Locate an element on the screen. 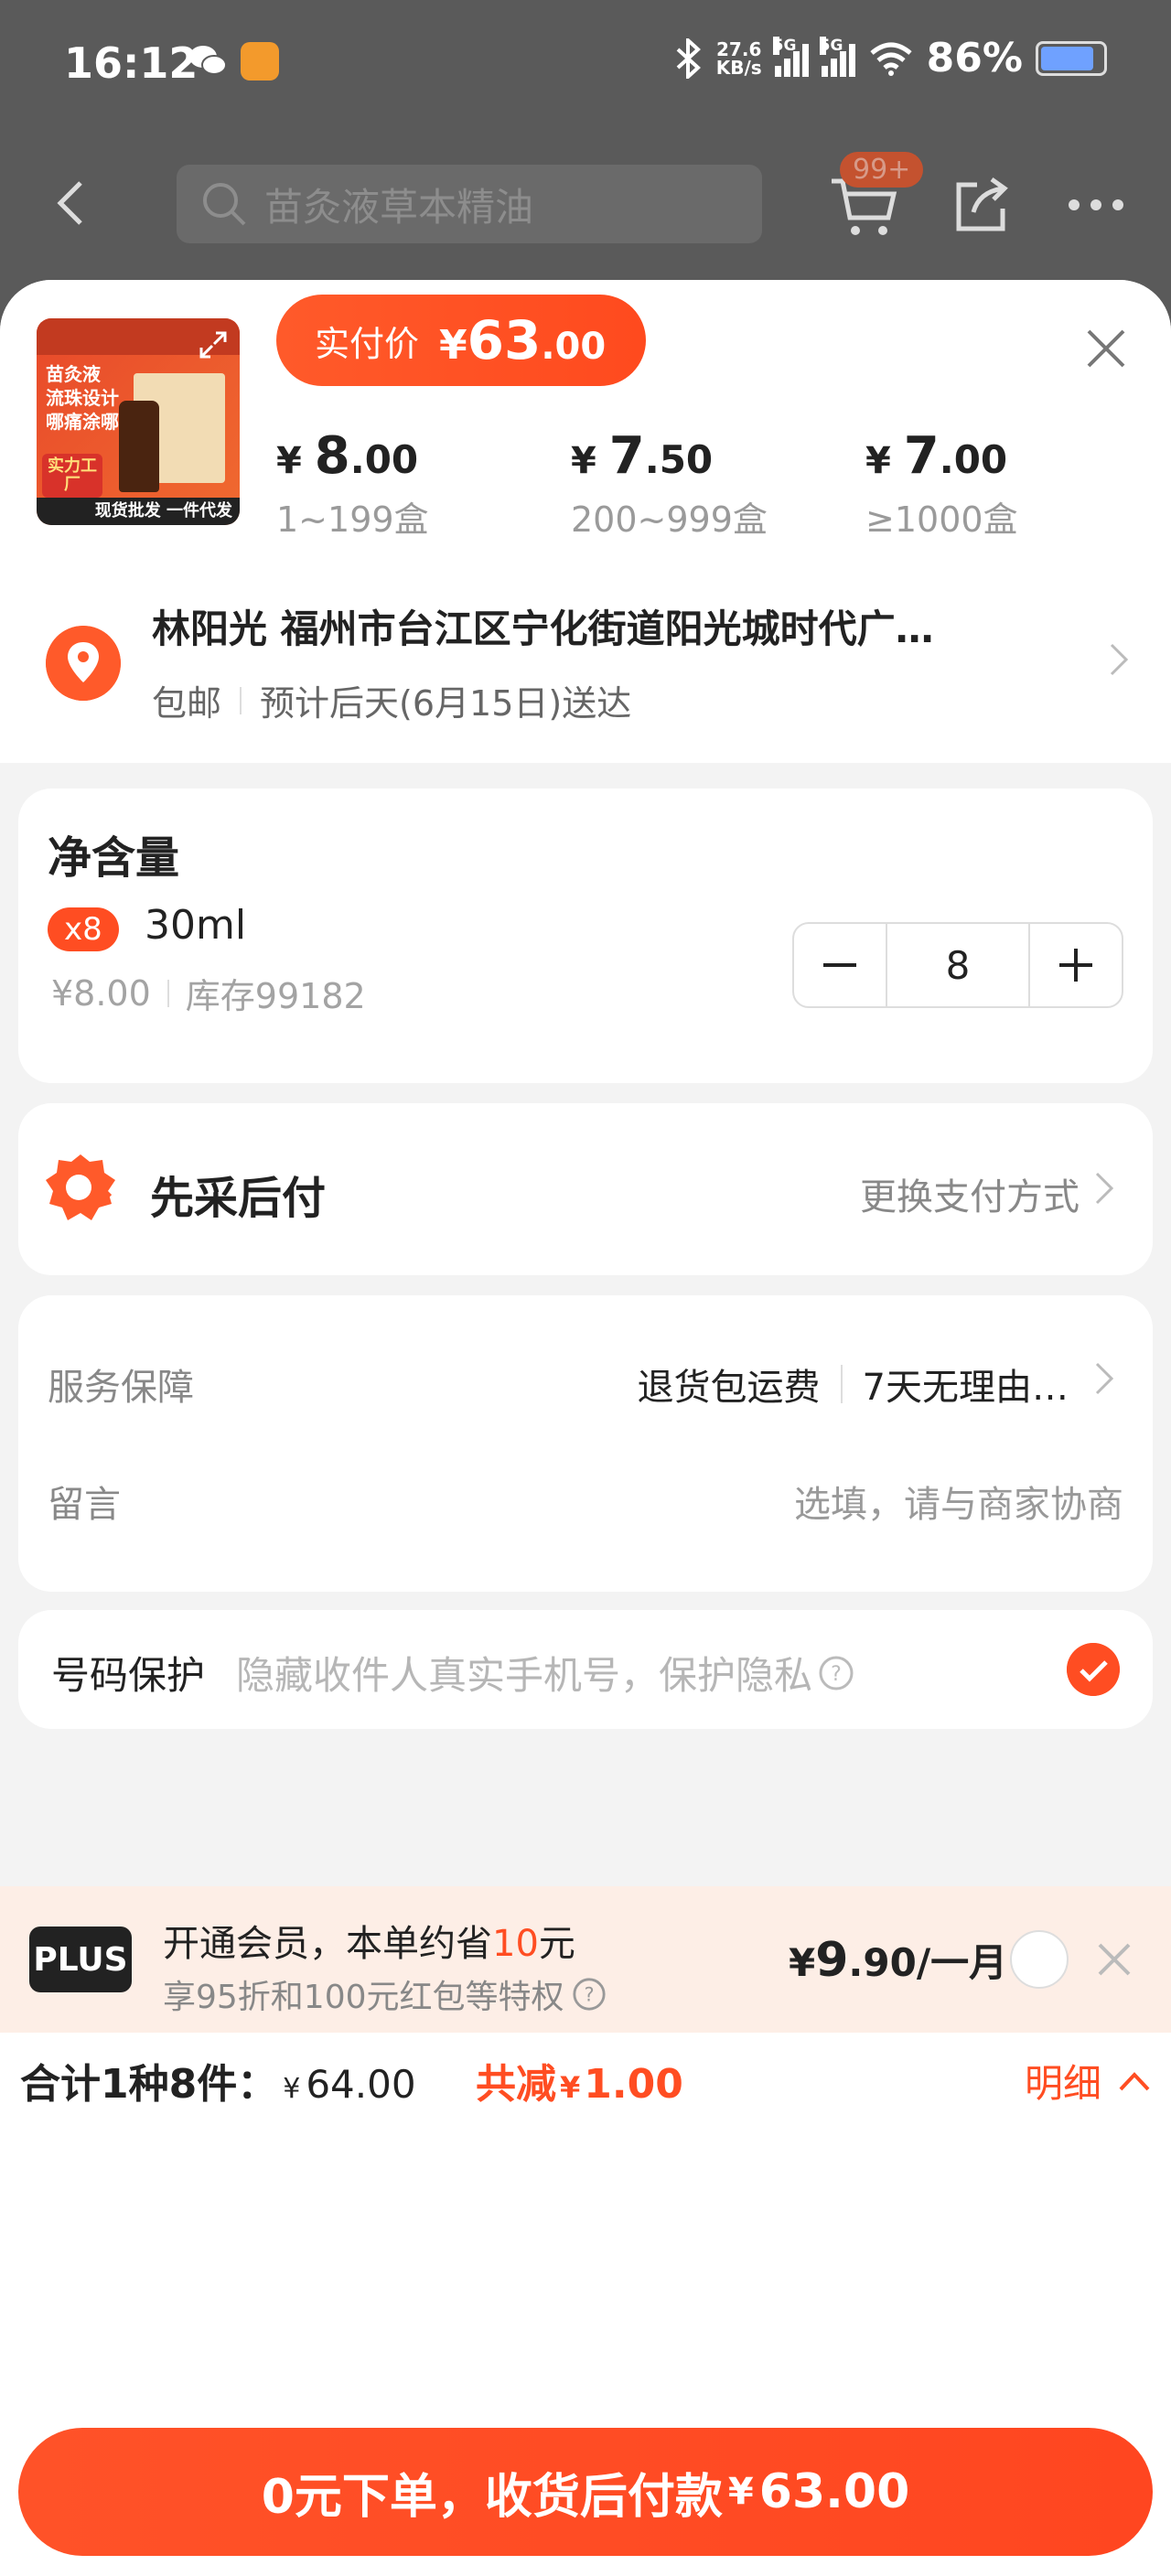 The image size is (1171, 2576). spec-option: 30ml is located at coordinates (196, 926).